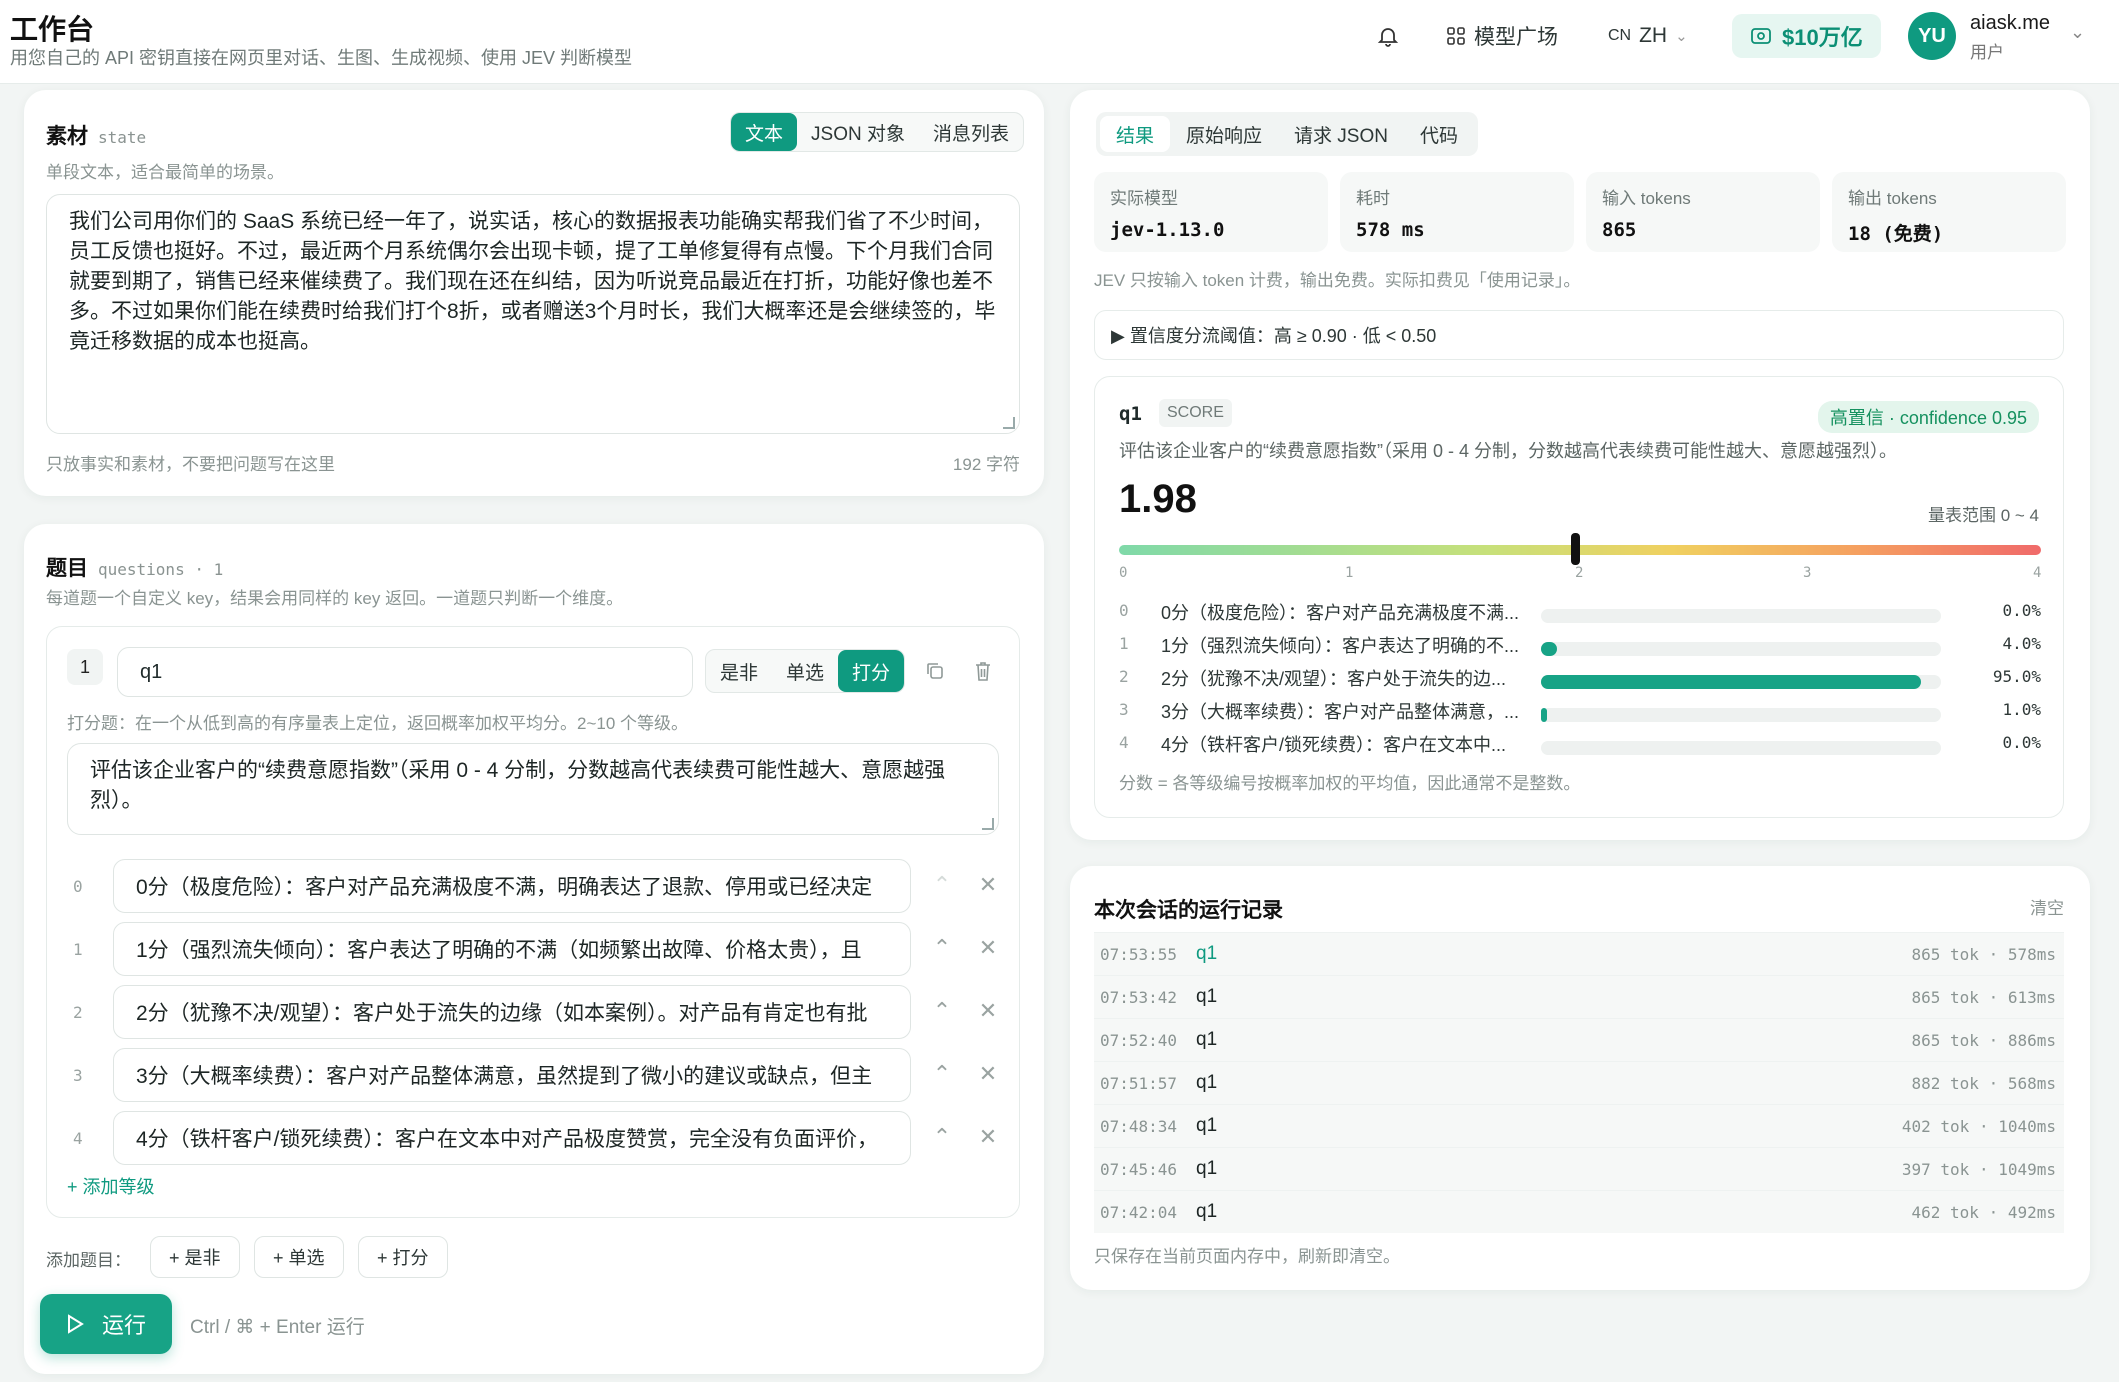 This screenshot has width=2119, height=1382. What do you see at coordinates (161, 569) in the screenshot?
I see `questions-tag: questions · 1` at bounding box center [161, 569].